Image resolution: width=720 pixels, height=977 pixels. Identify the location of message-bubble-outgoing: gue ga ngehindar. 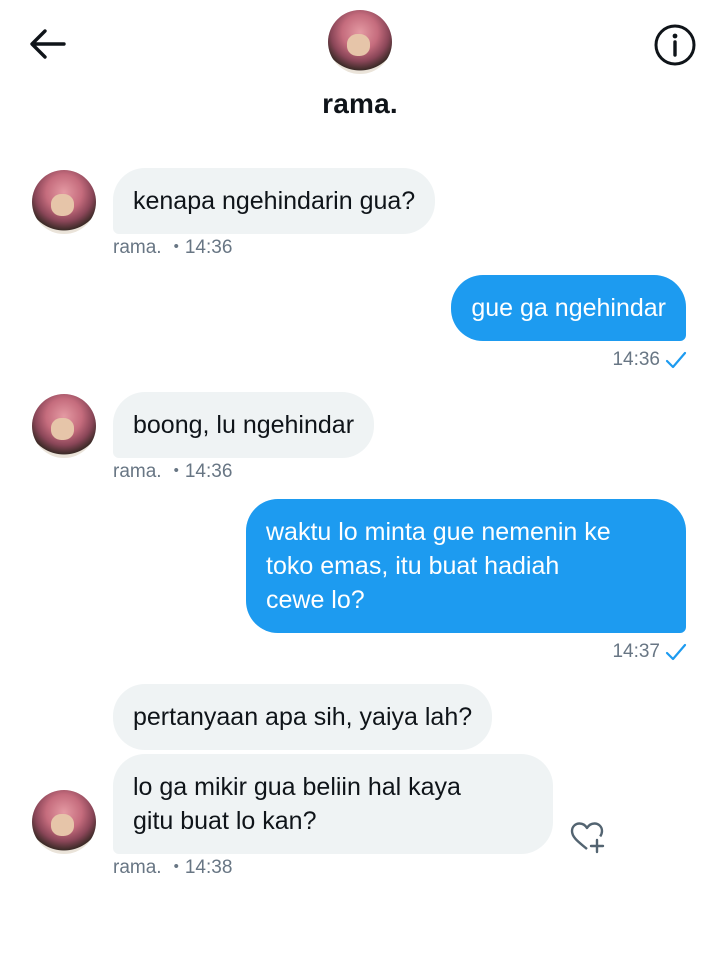
(568, 308).